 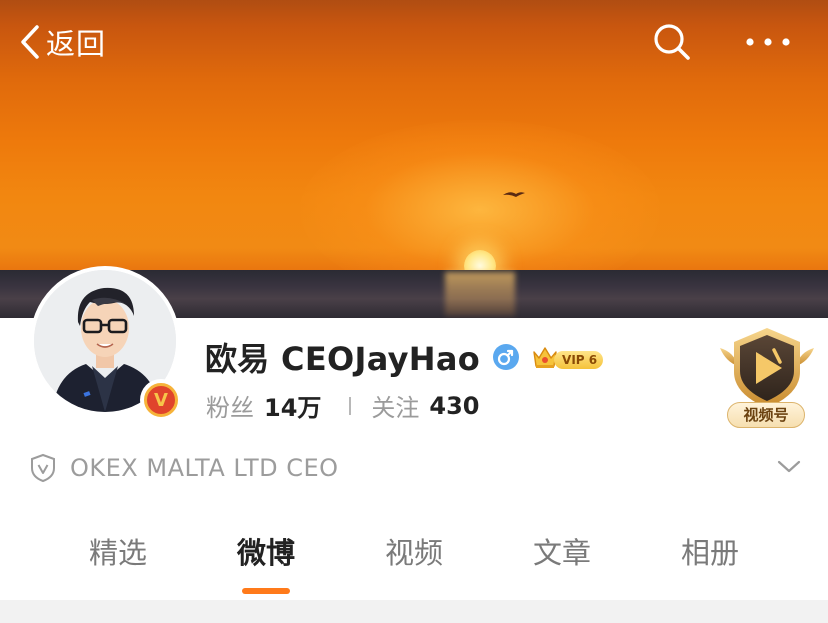 I want to click on back-button: 返回, so click(x=63, y=42).